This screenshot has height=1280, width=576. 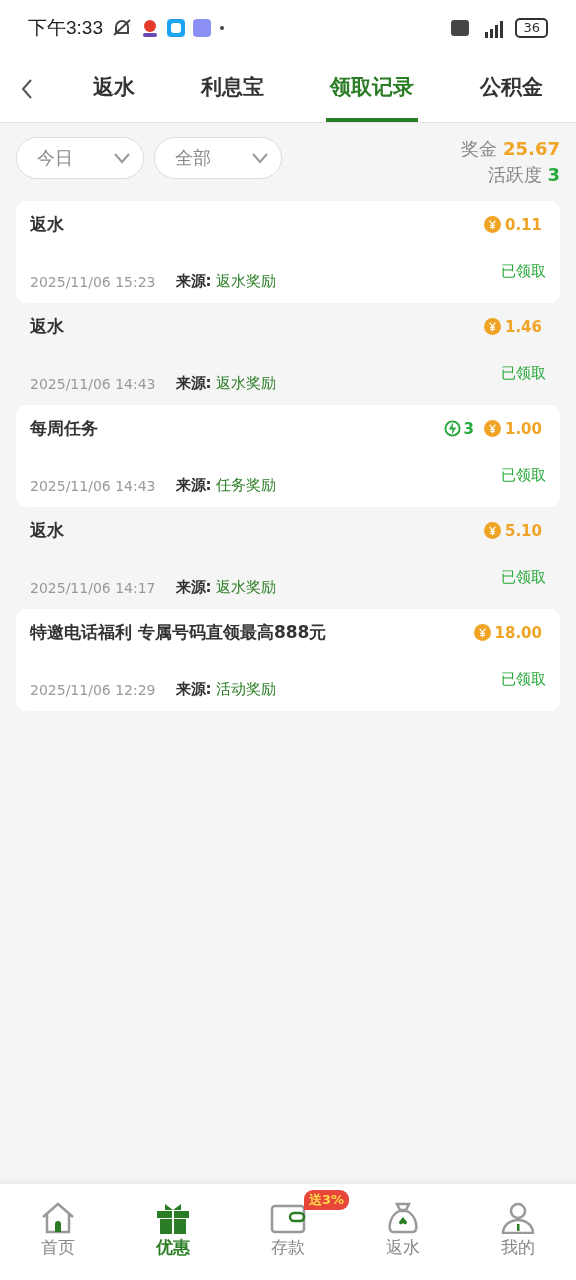 I want to click on nav-item: 优惠, so click(x=172, y=1230).